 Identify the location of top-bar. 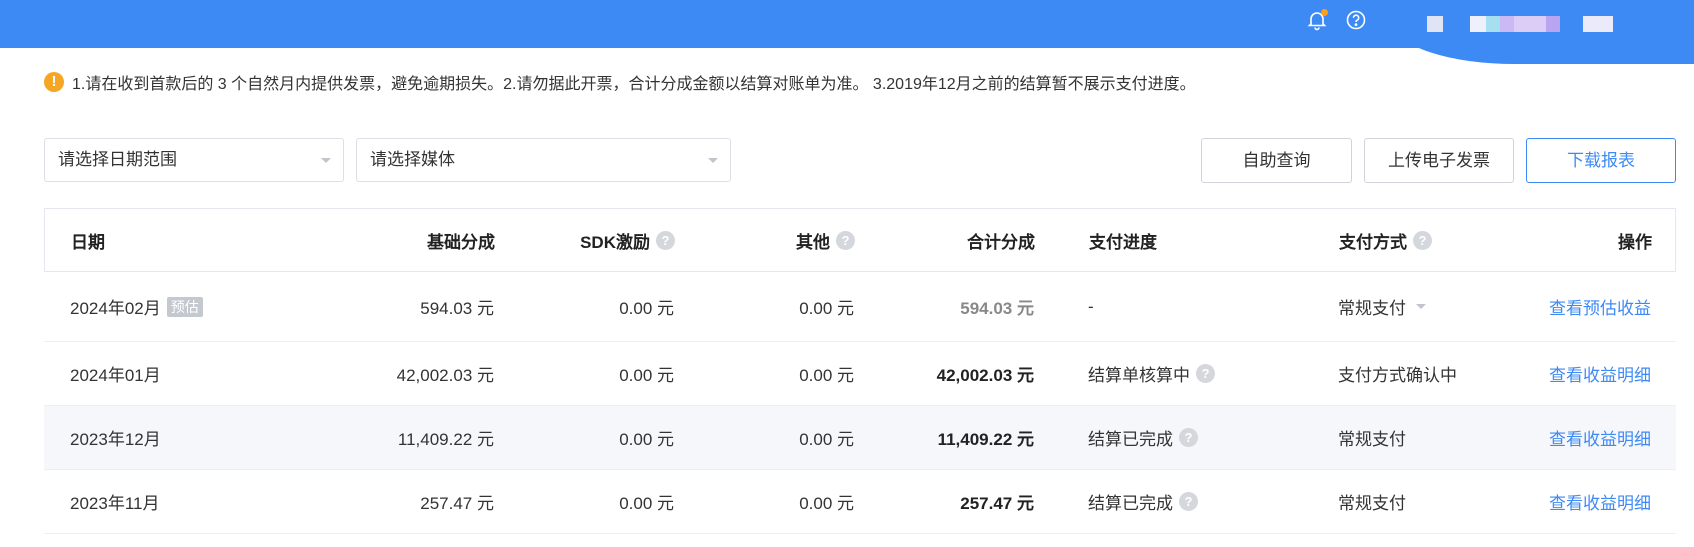
(847, 32).